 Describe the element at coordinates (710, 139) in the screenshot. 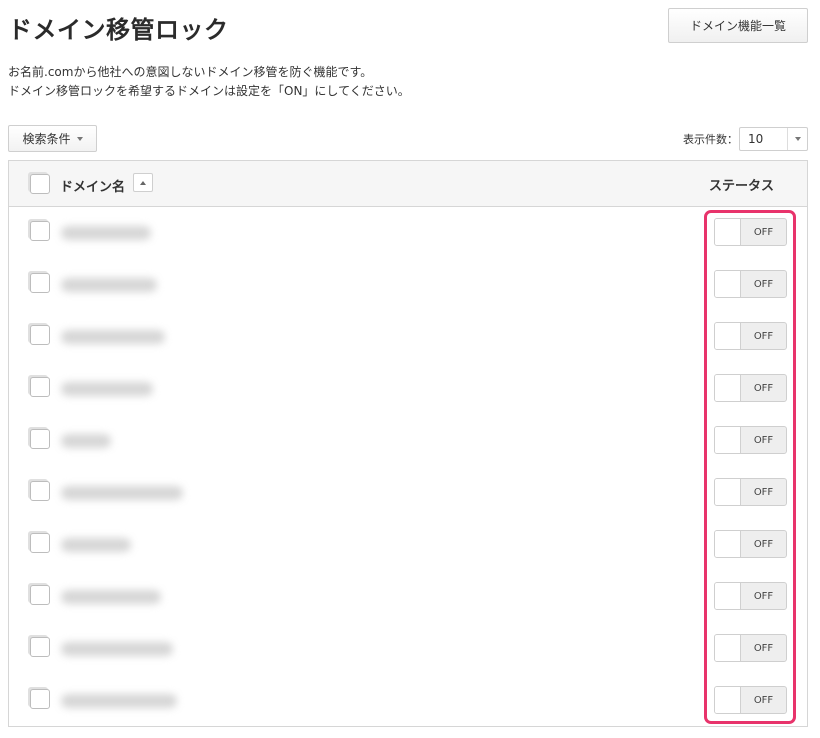

I see `display-count-label: 表示件数：` at that location.